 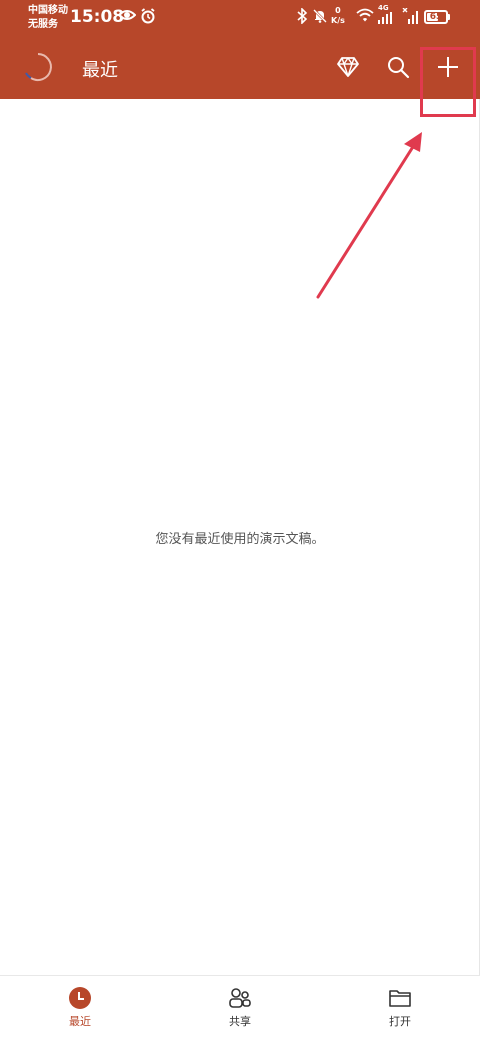 What do you see at coordinates (240, 18) in the screenshot?
I see `status-bar: 中国移动 无服务 15:08 0 K/s 4G 65` at bounding box center [240, 18].